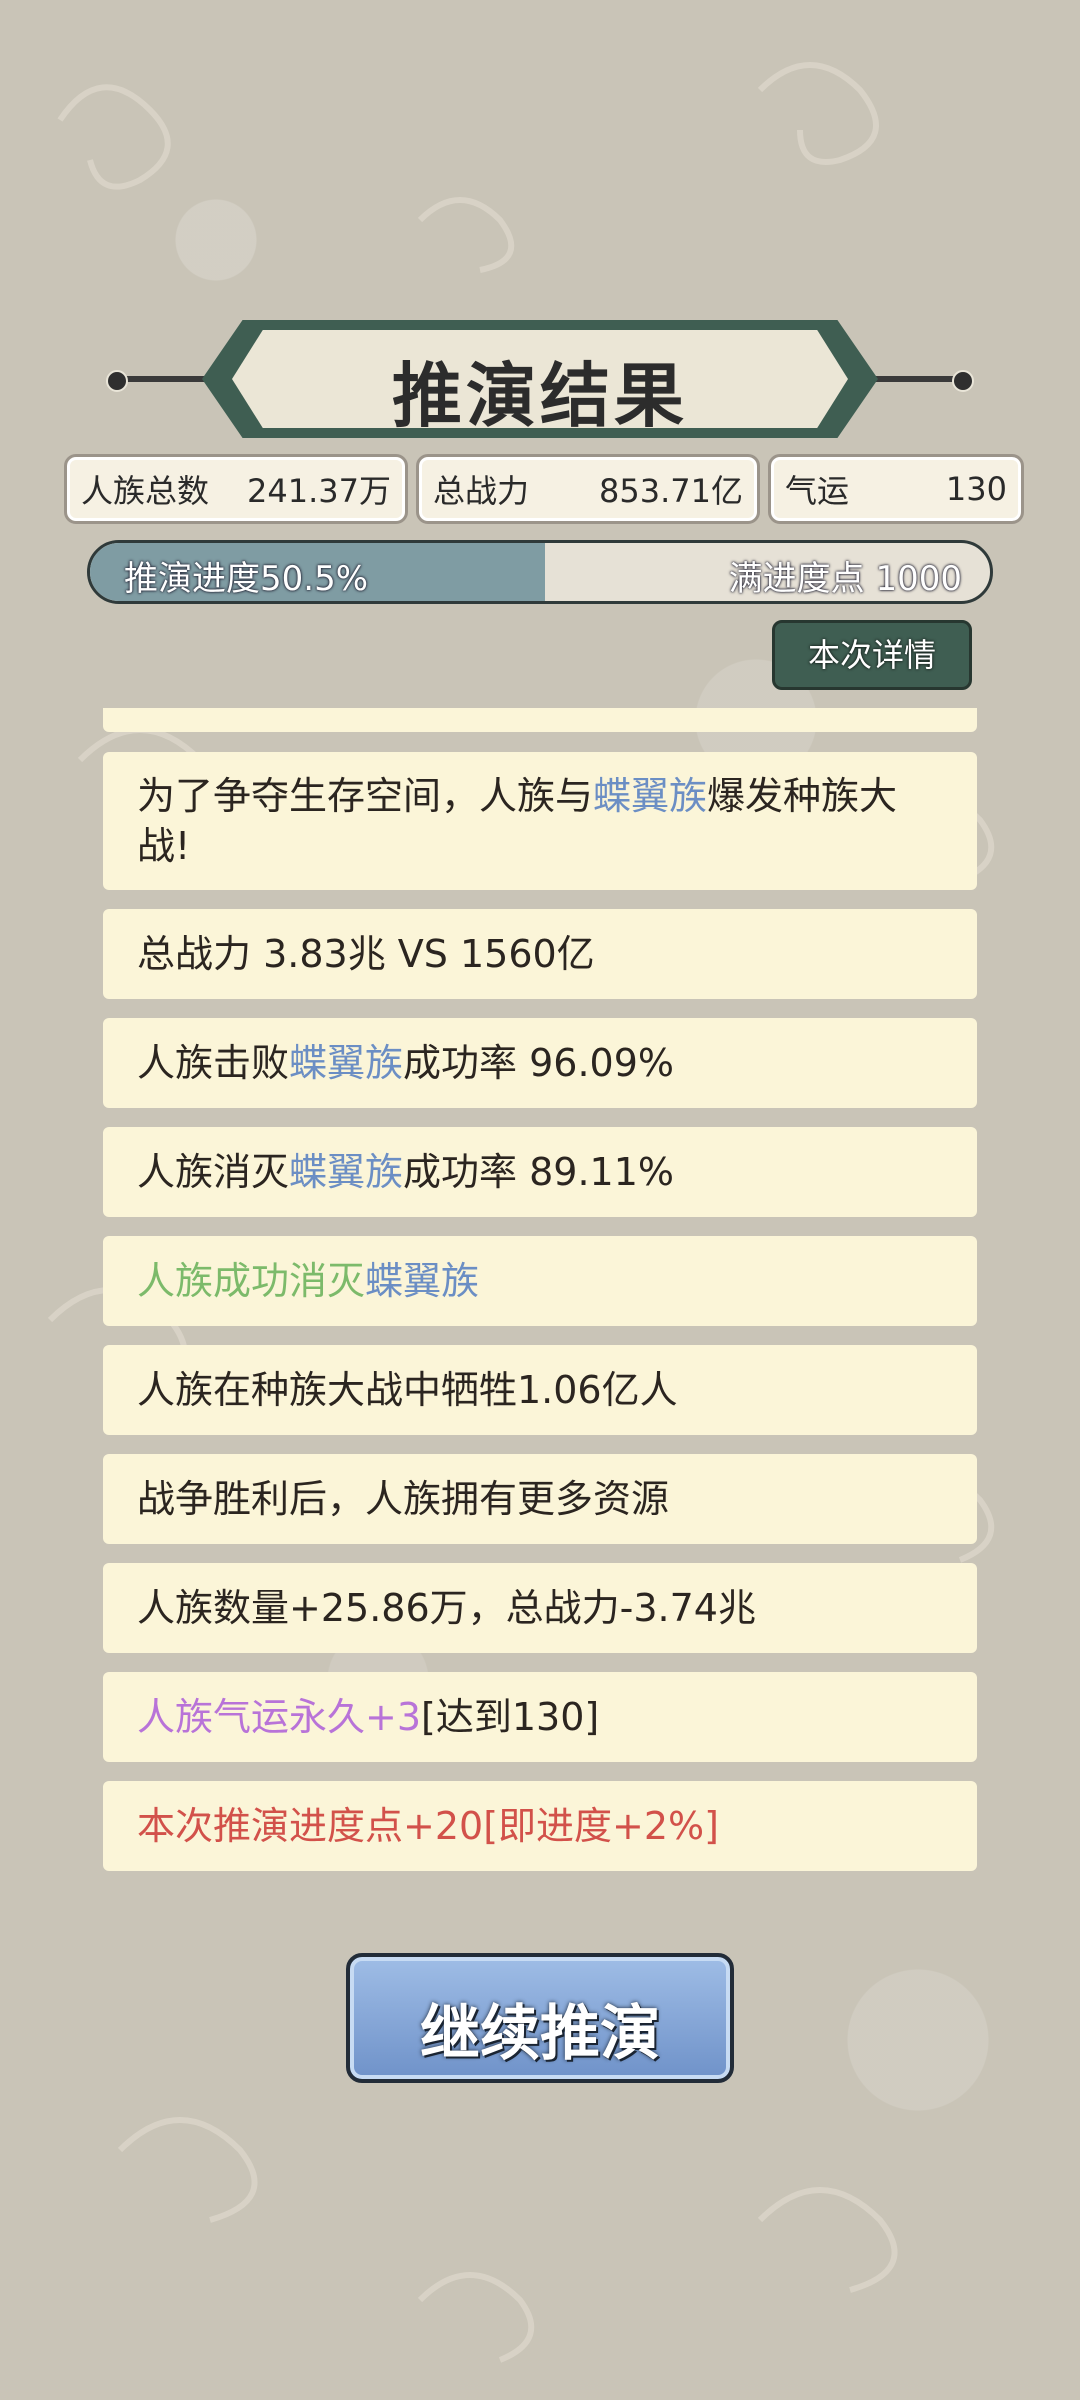  I want to click on event-item: 人族击败蝶翼族成功率 96.09%, so click(540, 1063).